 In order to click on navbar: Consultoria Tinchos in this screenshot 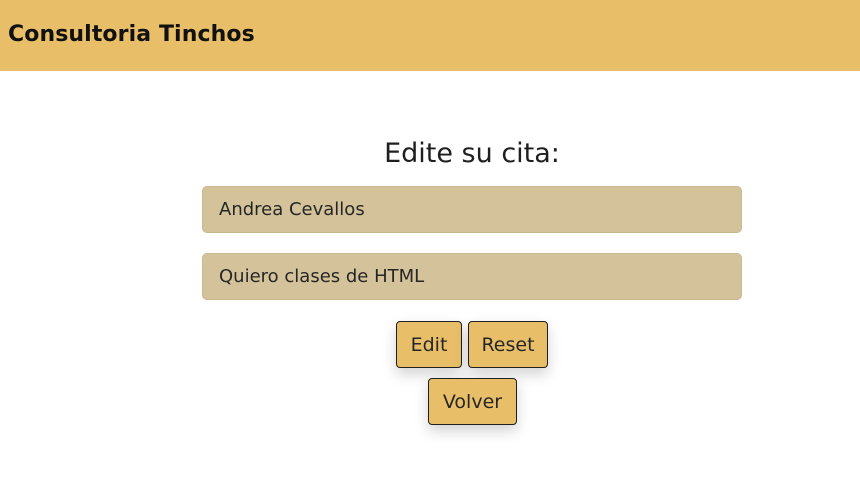, I will do `click(430, 35)`.